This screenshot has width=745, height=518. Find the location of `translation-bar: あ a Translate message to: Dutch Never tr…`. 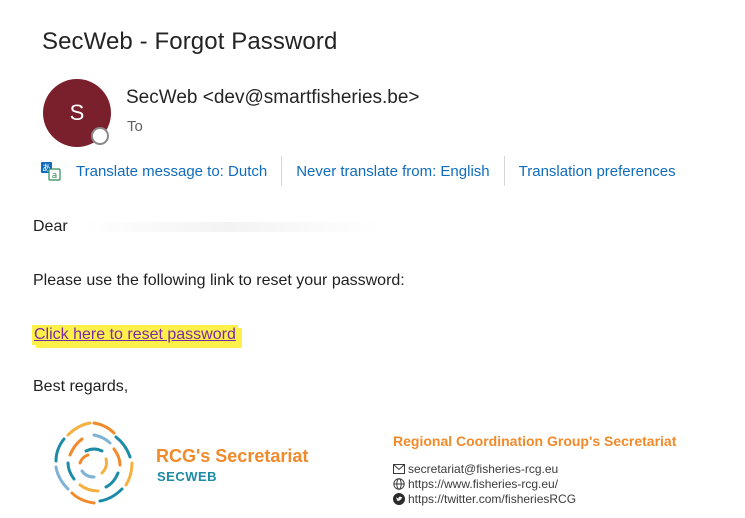

translation-bar: あ a Translate message to: Dutch Never tr… is located at coordinates (358, 171).